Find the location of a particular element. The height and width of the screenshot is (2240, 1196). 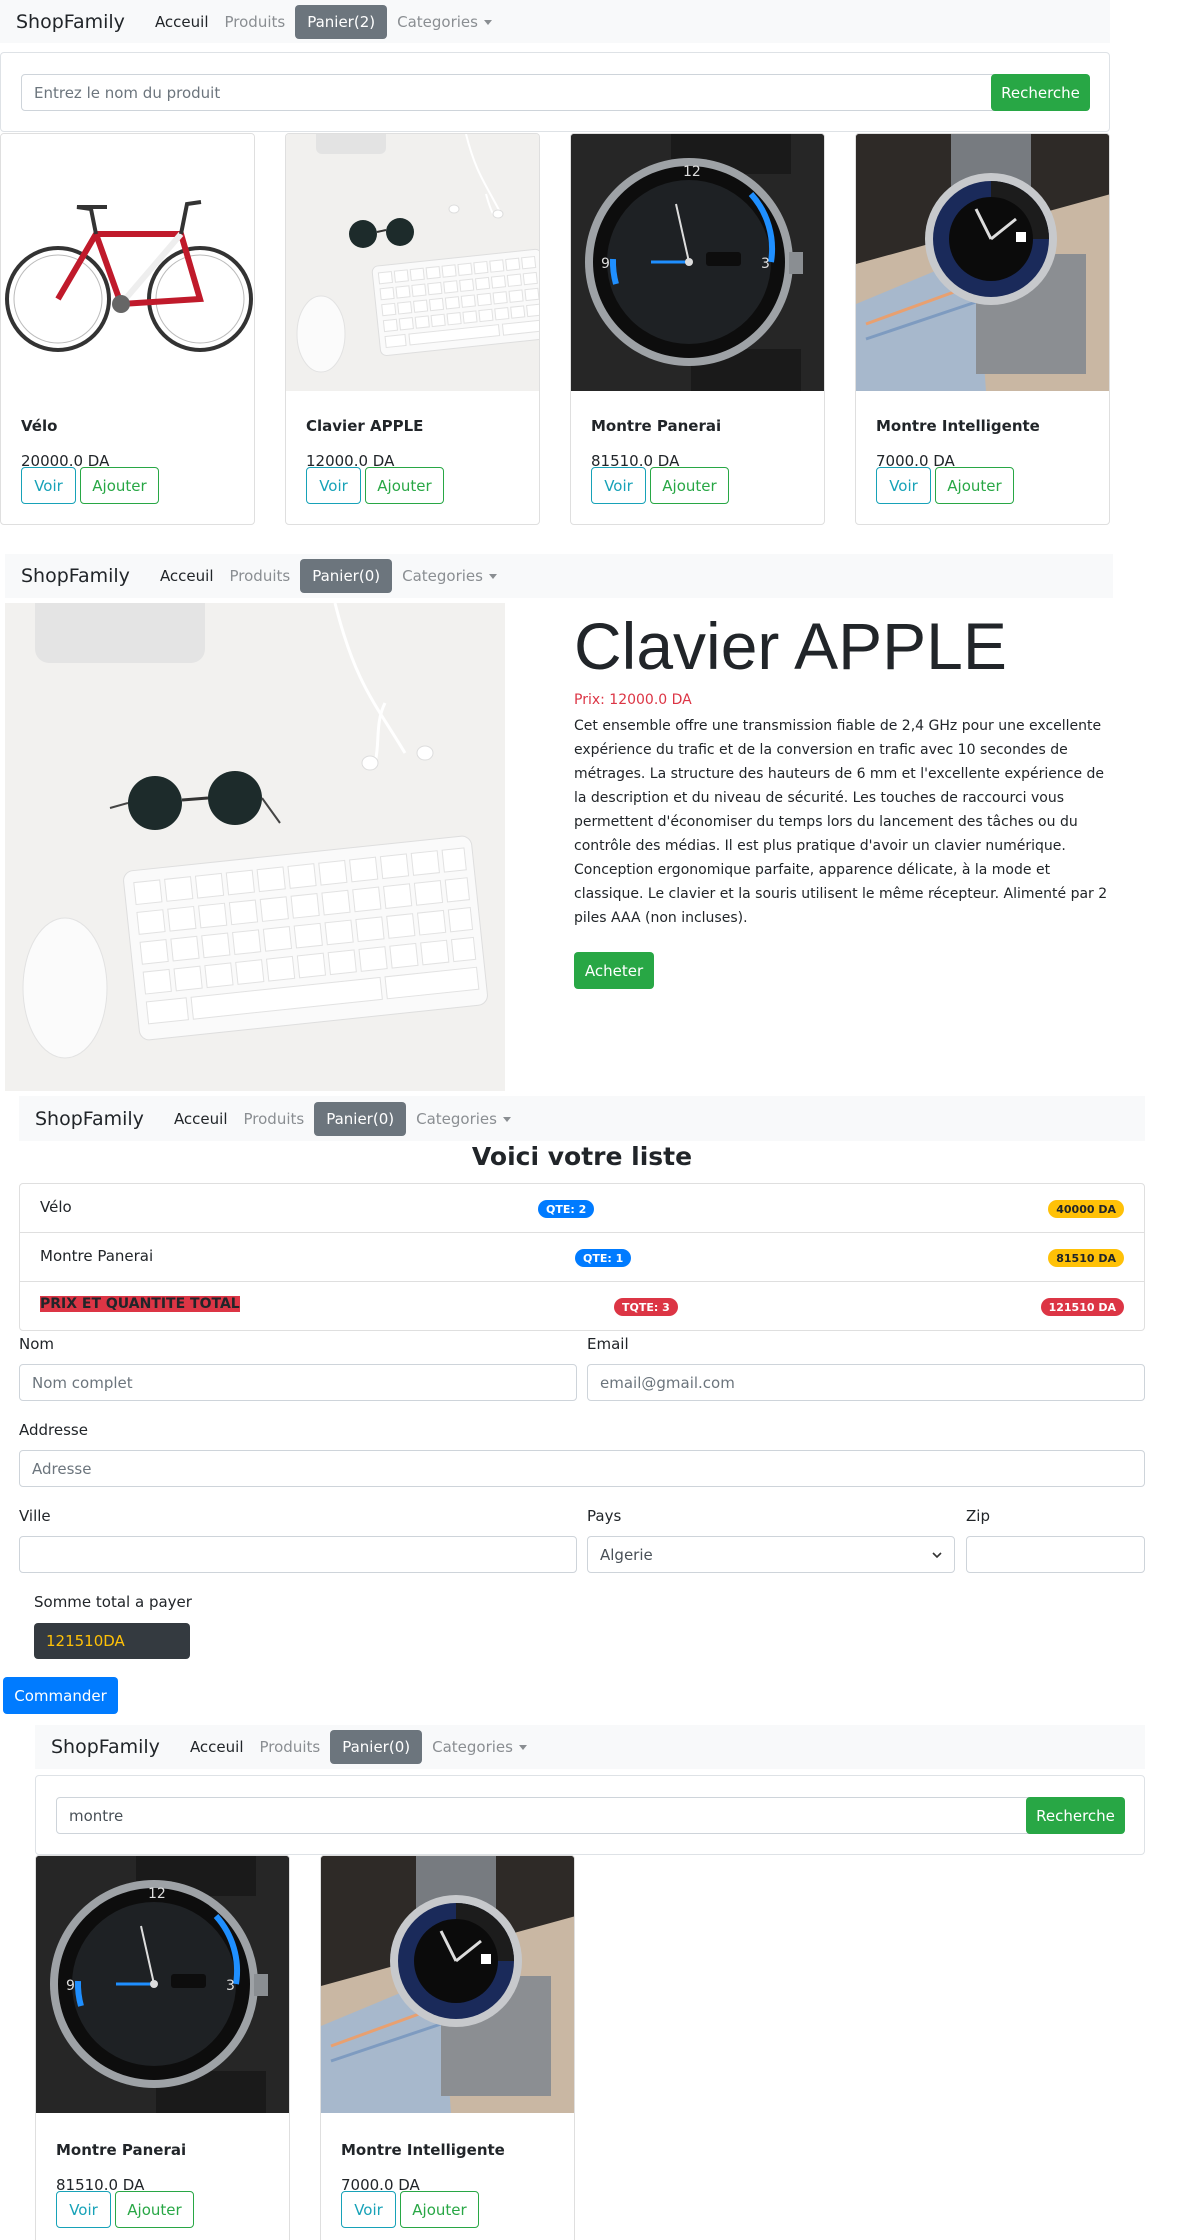

product-image-keyboard is located at coordinates (412, 262).